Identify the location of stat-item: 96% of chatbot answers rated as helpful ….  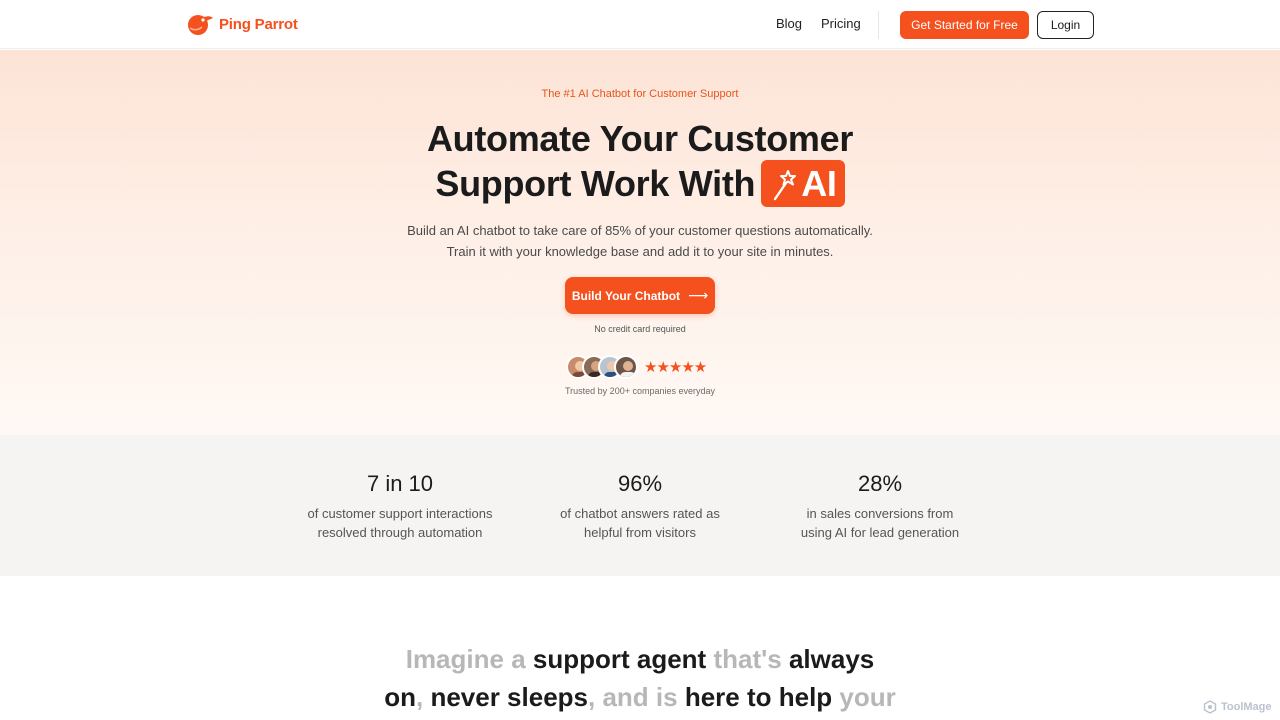
(640, 506).